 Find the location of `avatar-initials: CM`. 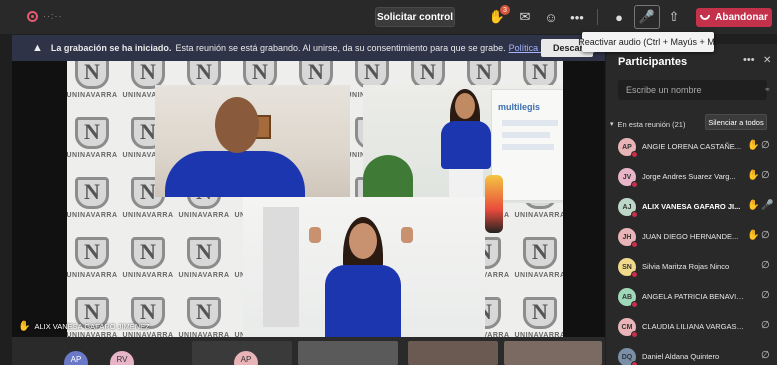

avatar-initials: CM is located at coordinates (627, 327).